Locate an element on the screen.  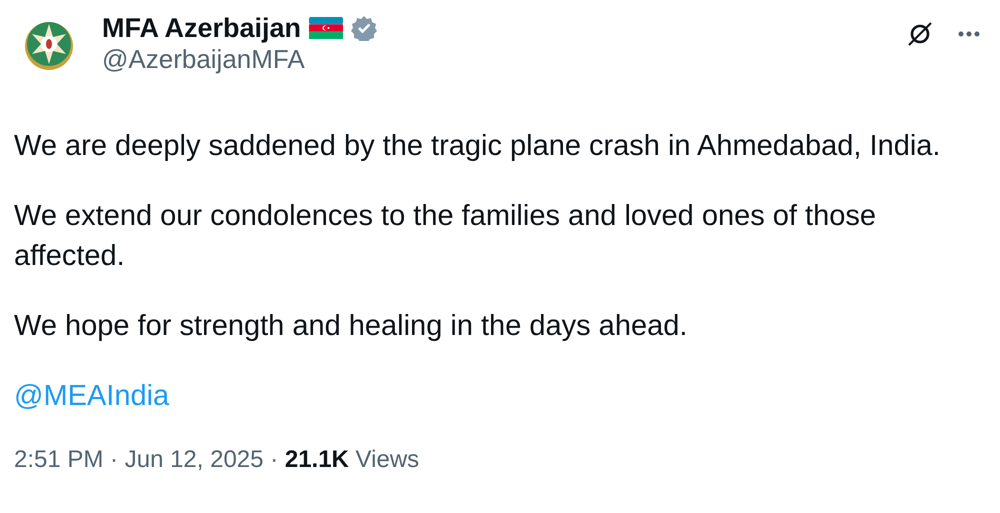
post-date: Jun 12, 2025 is located at coordinates (194, 459).